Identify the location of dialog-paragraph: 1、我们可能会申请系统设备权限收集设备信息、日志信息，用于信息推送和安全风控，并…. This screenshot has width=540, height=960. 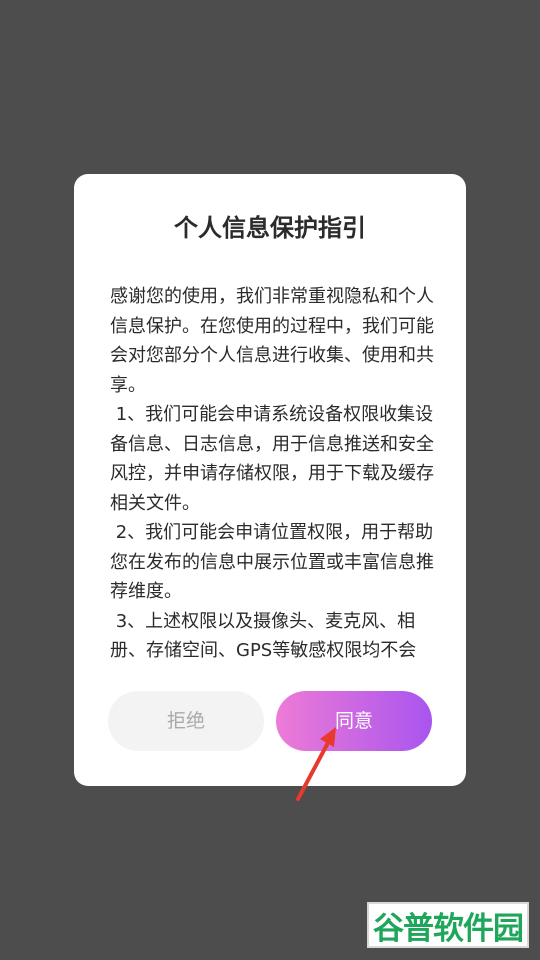
(272, 459).